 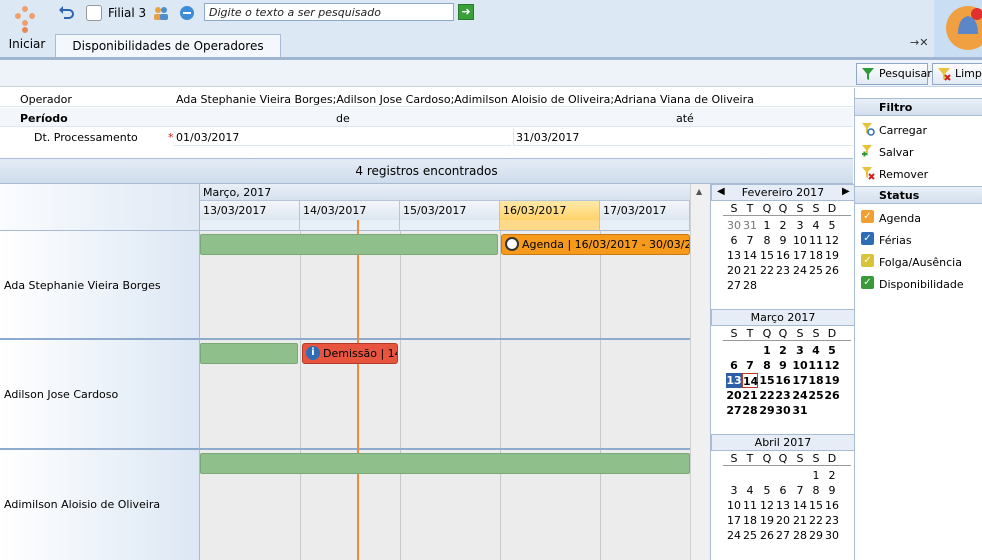 I want to click on appointment-agenda: Agenda | 16/03/2017 - 30/03/2017, so click(x=595, y=244).